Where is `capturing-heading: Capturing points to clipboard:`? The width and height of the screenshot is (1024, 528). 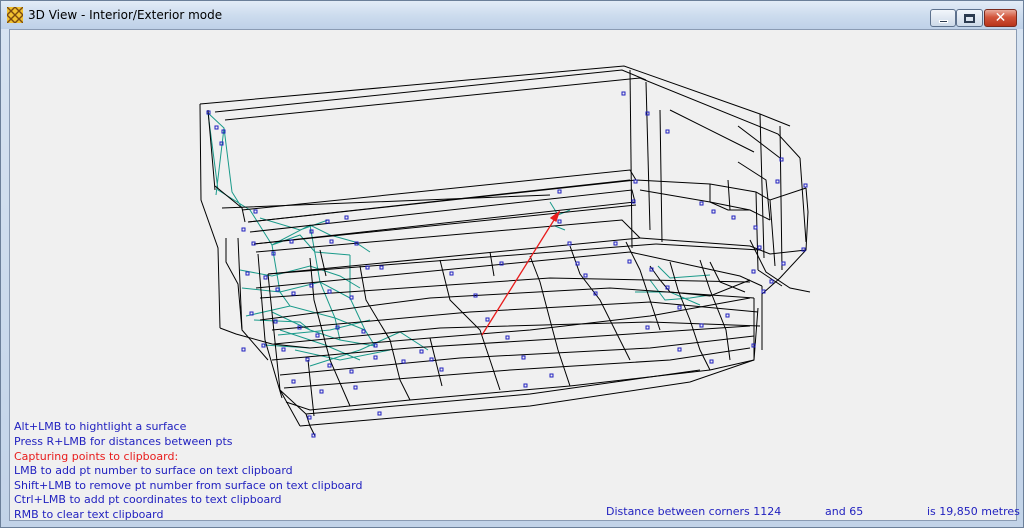
capturing-heading: Capturing points to clipboard: is located at coordinates (96, 456).